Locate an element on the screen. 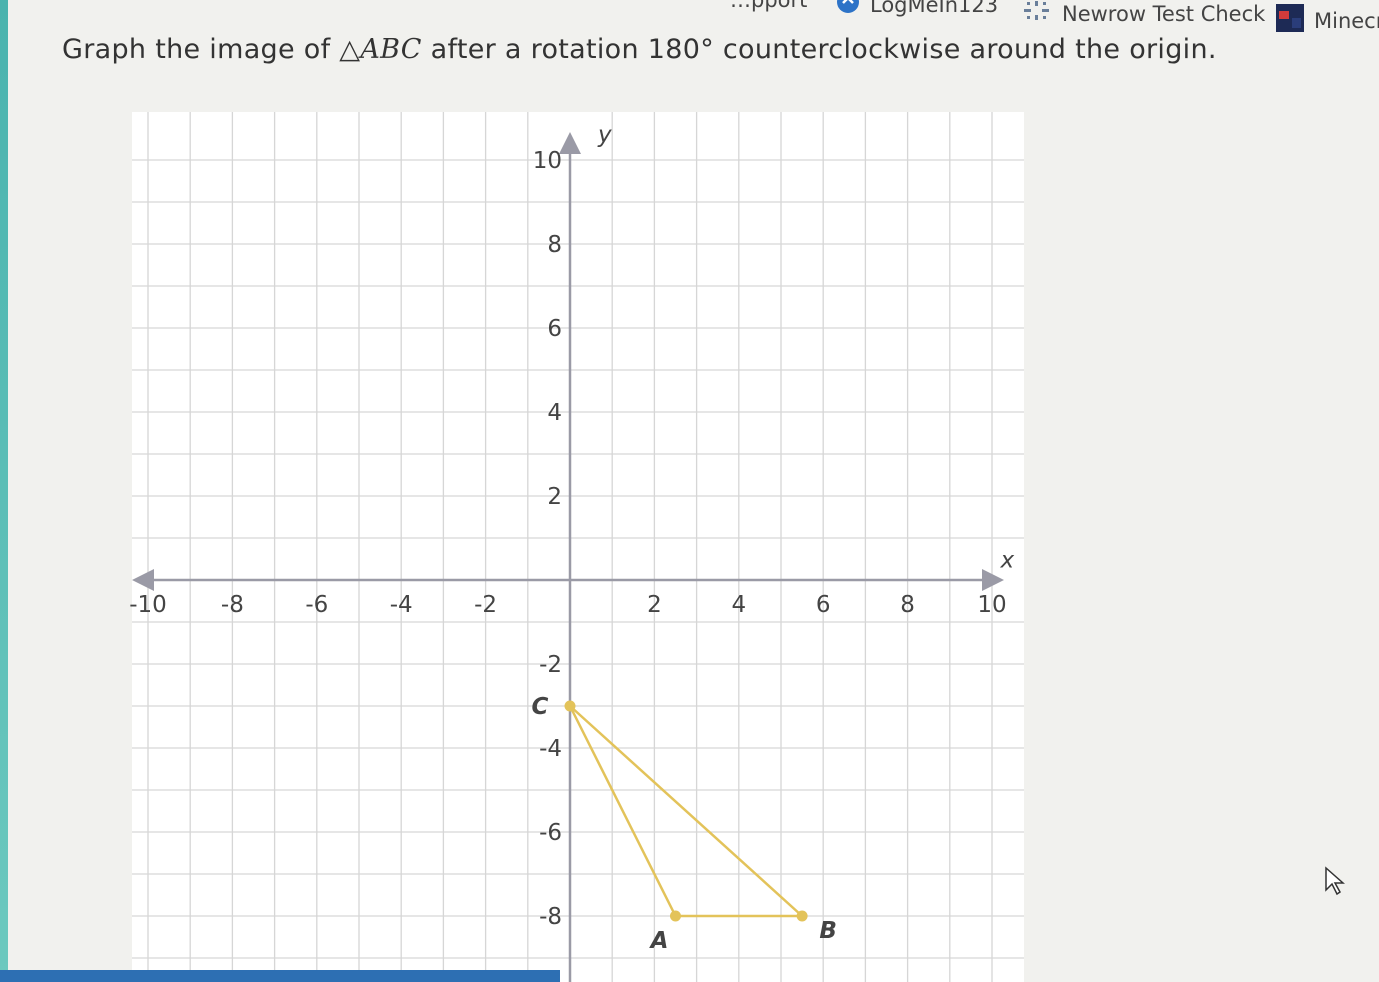  y-tick-label: 4 is located at coordinates (554, 413).